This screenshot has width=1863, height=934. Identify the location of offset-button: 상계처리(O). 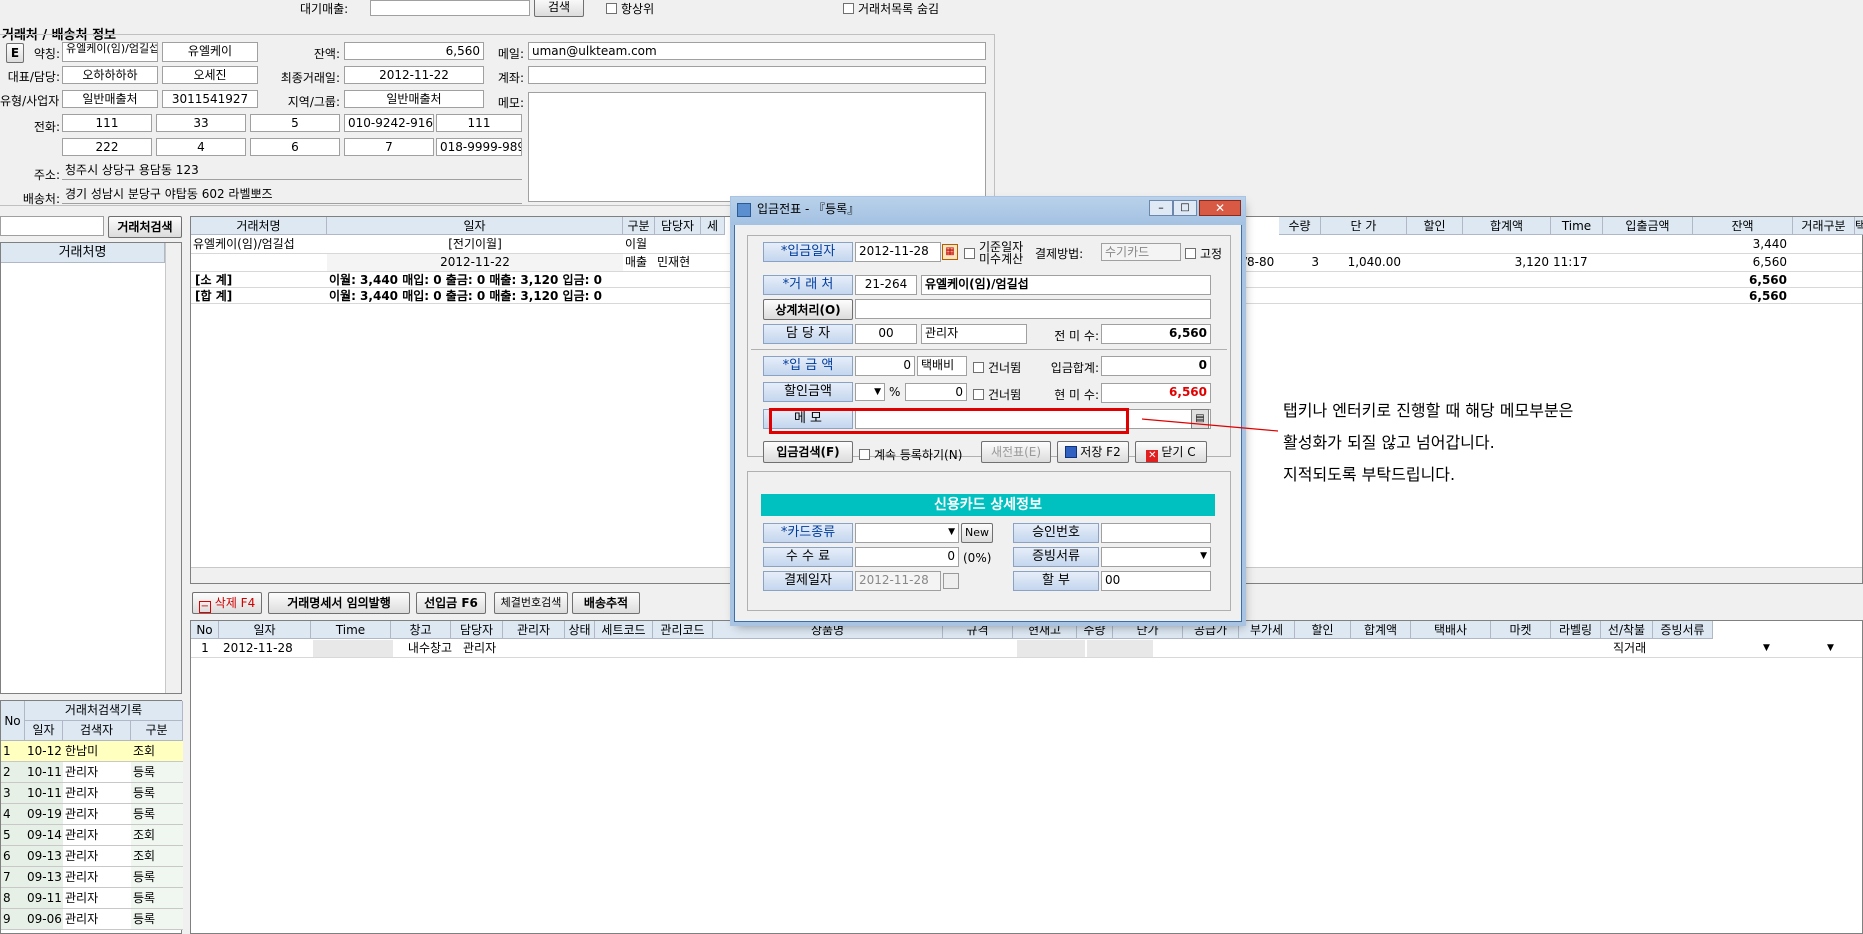
(808, 309).